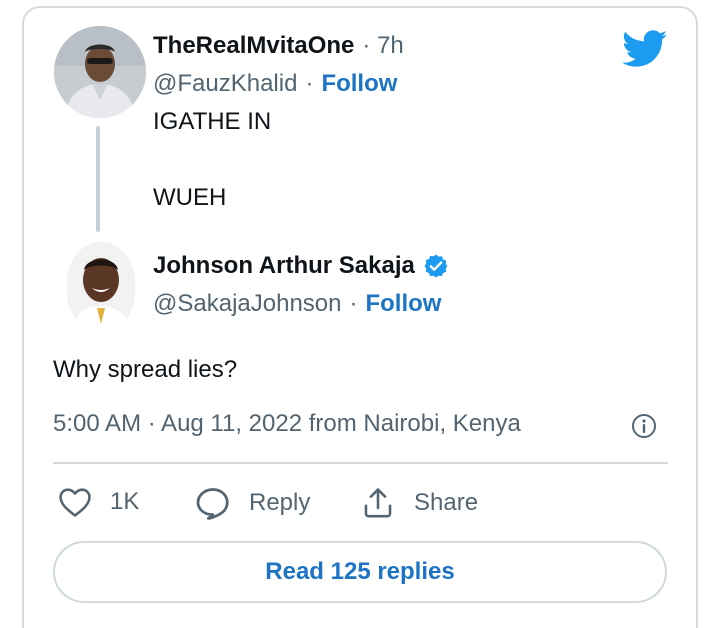  I want to click on tweet-text-line: WUEH, so click(190, 197).